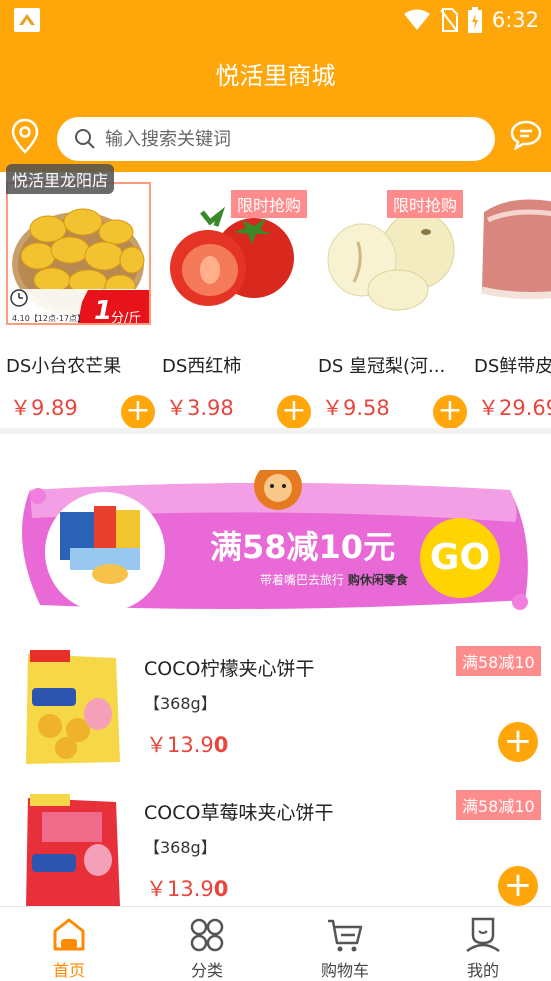 Image resolution: width=551 pixels, height=981 pixels. Describe the element at coordinates (275, 76) in the screenshot. I see `page-title: 悦活里商城` at that location.